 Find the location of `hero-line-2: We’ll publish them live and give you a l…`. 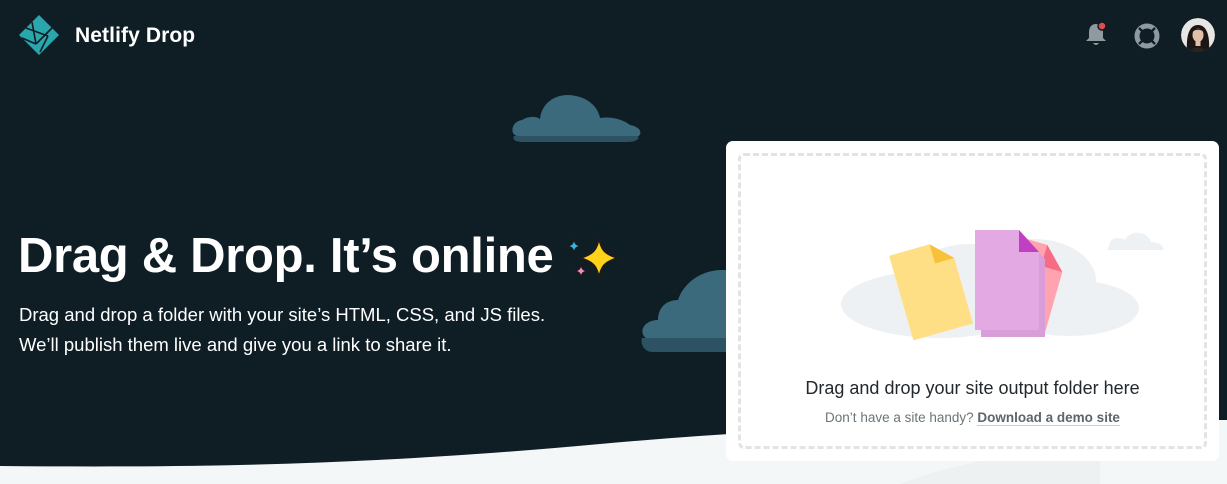

hero-line-2: We’ll publish them live and give you a l… is located at coordinates (235, 344).